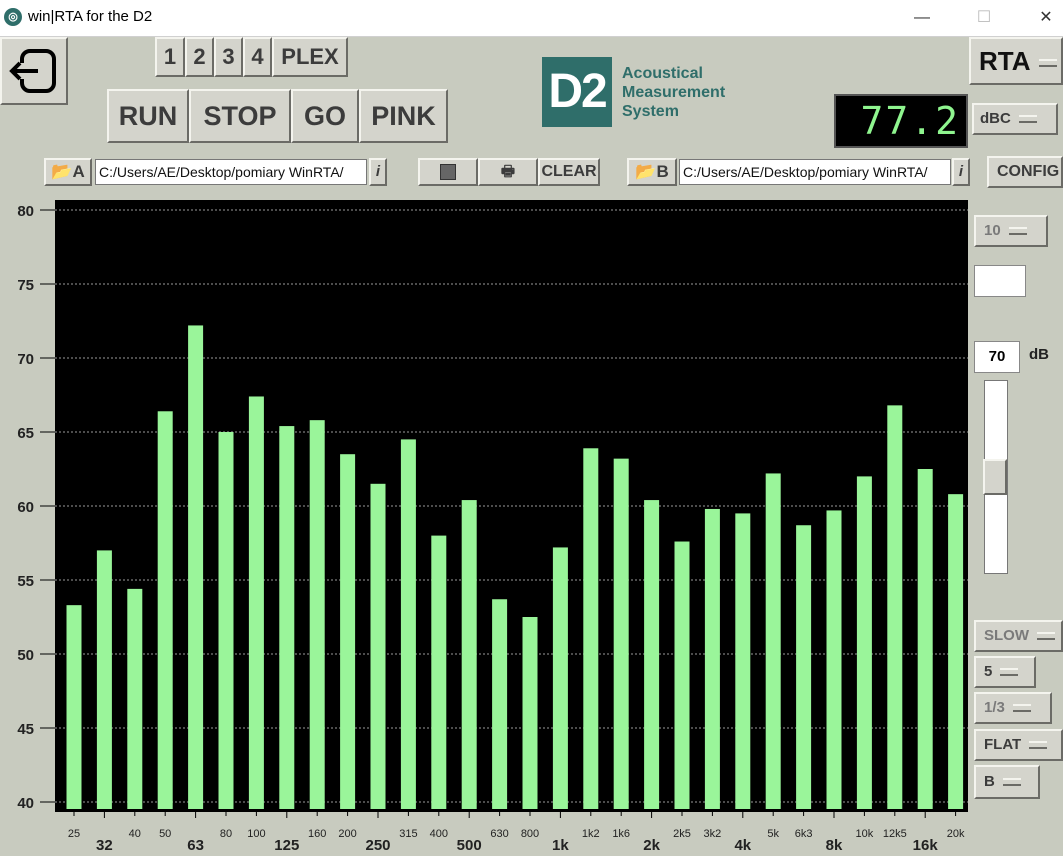 Image resolution: width=1063 pixels, height=856 pixels. I want to click on range-dropdown: 10, so click(1011, 231).